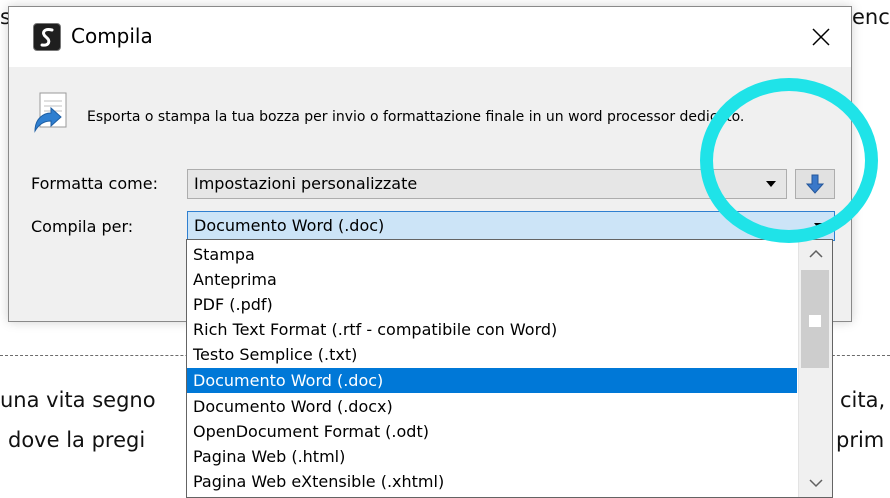  Describe the element at coordinates (492, 431) in the screenshot. I see `dropdown-option: OpenDocument Format (.odt)` at that location.